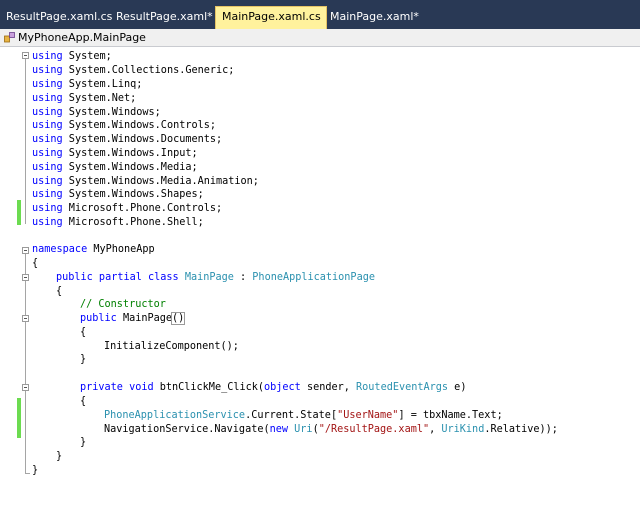  Describe the element at coordinates (142, 139) in the screenshot. I see `code-token: System.Windows.Documents;` at that location.